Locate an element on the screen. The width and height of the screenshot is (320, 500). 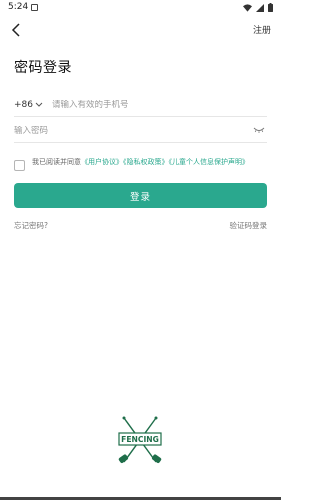
country-code: +86 is located at coordinates (23, 105).